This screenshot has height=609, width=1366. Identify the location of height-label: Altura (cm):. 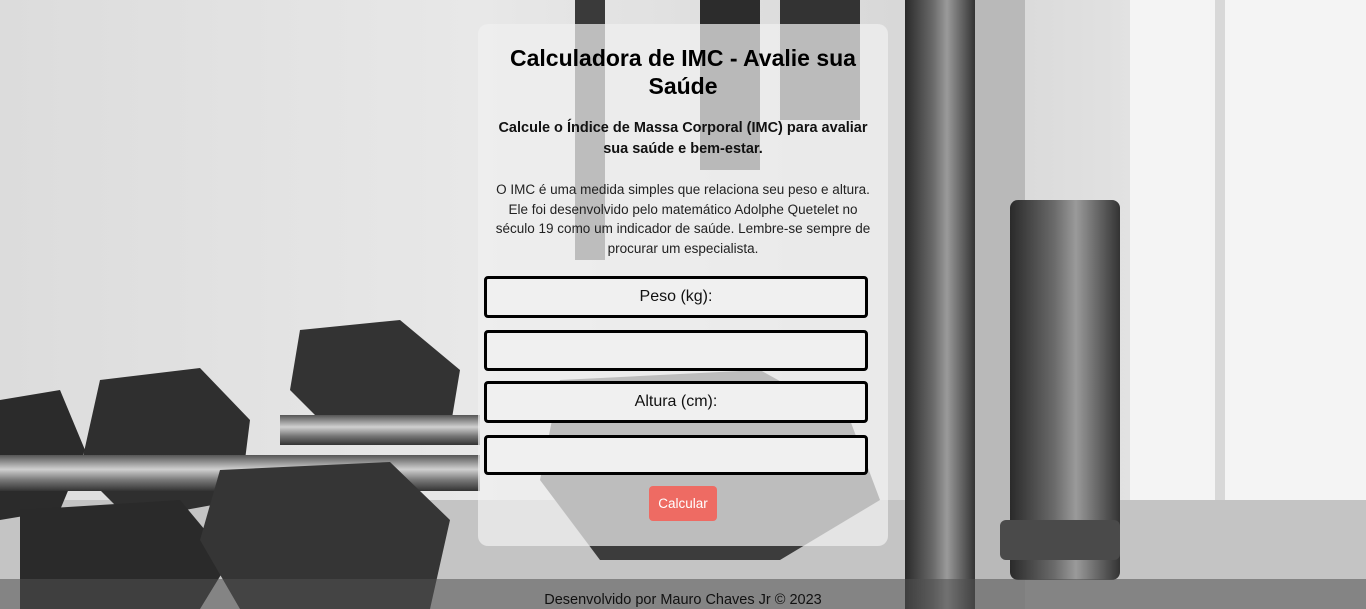
(676, 402).